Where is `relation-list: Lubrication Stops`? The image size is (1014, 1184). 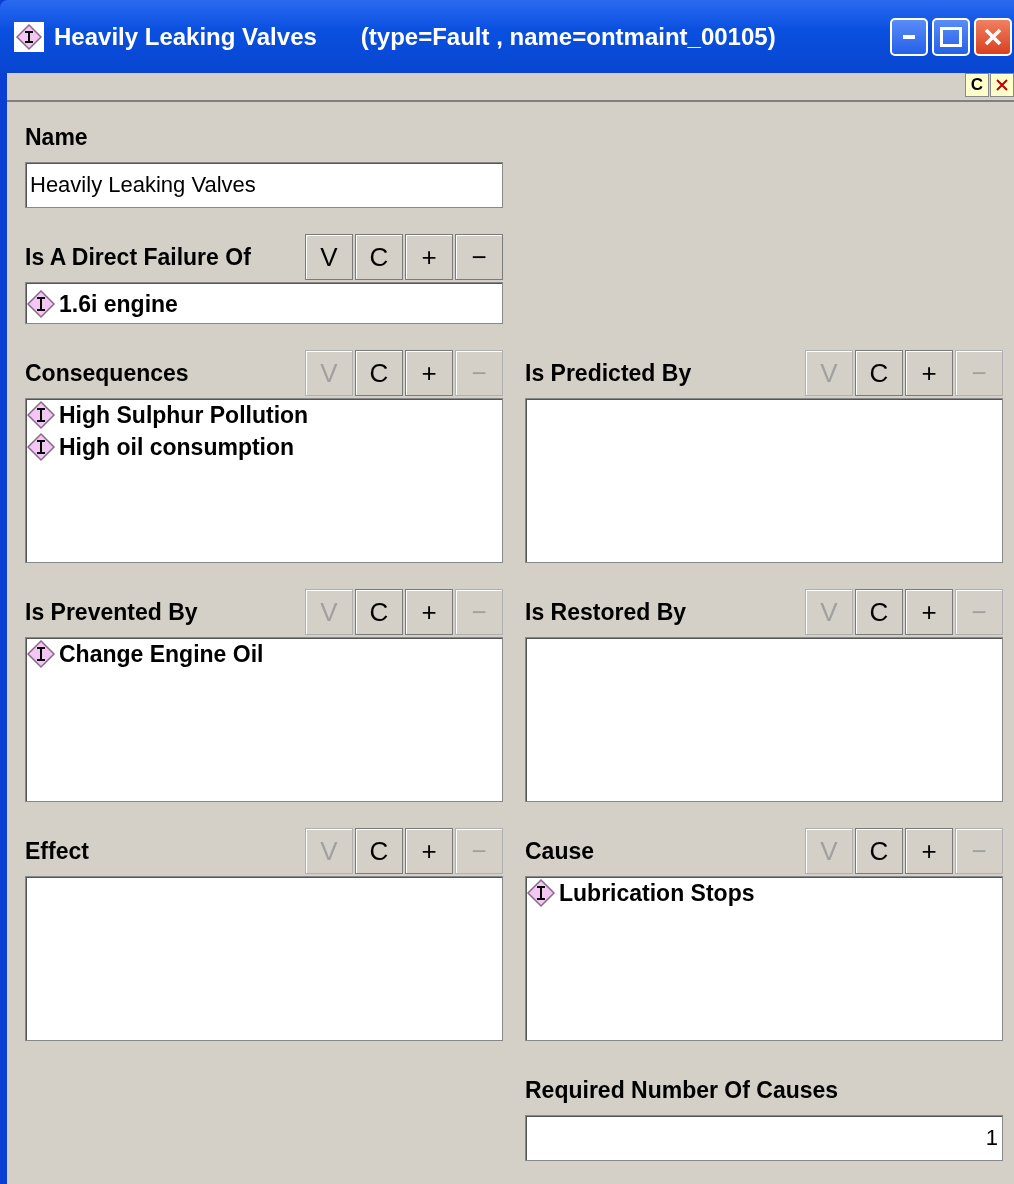
relation-list: Lubrication Stops is located at coordinates (764, 958).